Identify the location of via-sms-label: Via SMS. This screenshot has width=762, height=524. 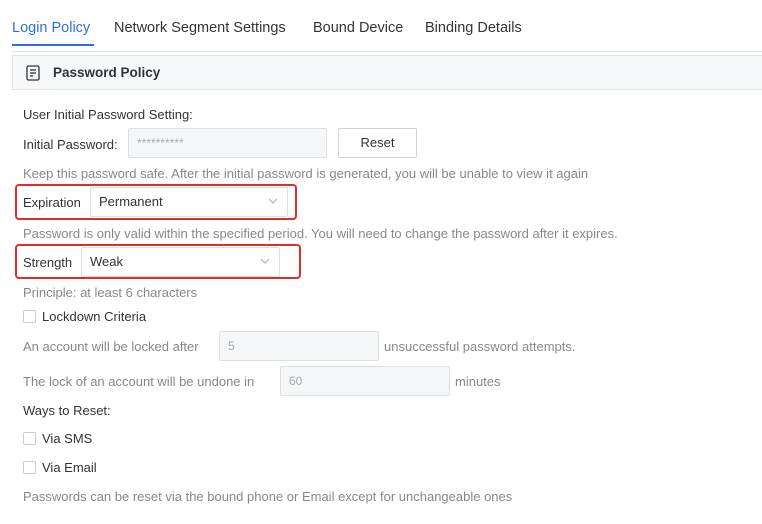
(67, 438).